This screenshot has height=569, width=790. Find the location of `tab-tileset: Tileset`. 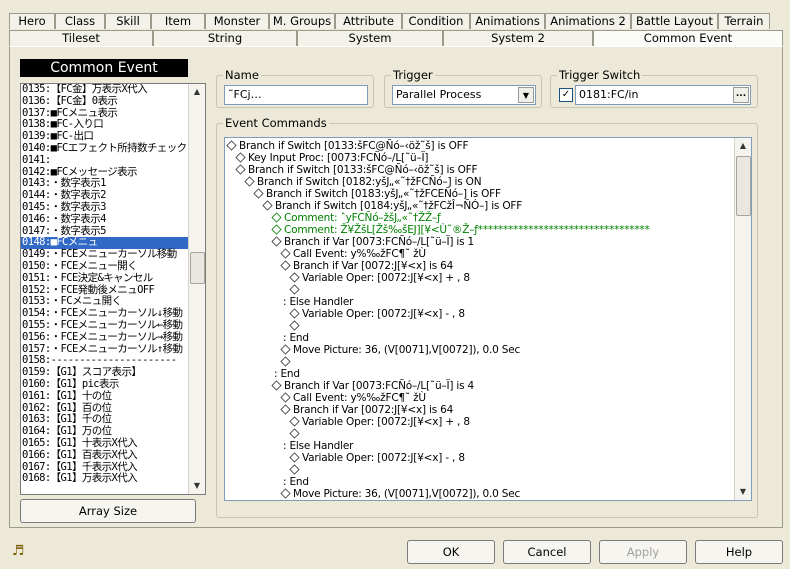

tab-tileset: Tileset is located at coordinates (81, 38).